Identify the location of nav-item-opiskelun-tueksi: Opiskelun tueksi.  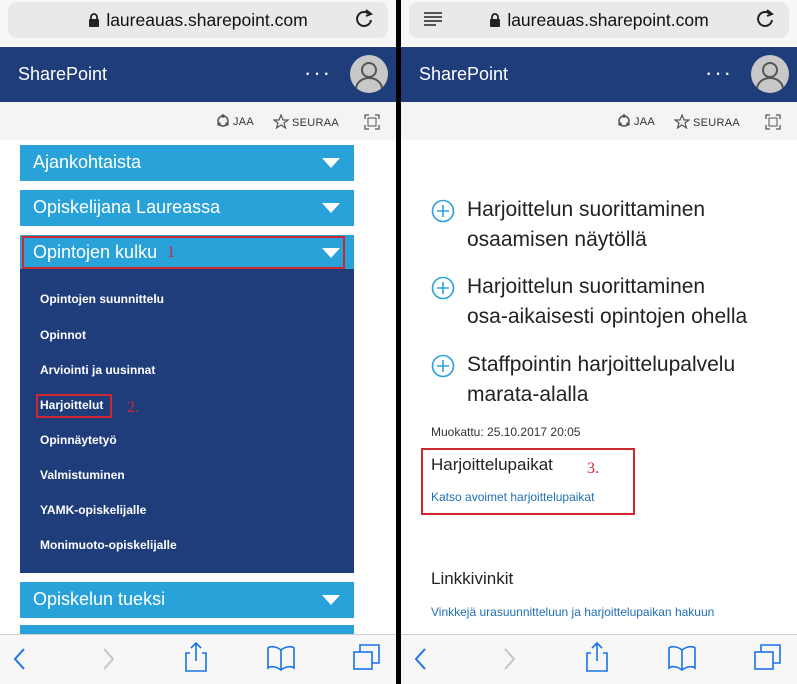
(187, 600).